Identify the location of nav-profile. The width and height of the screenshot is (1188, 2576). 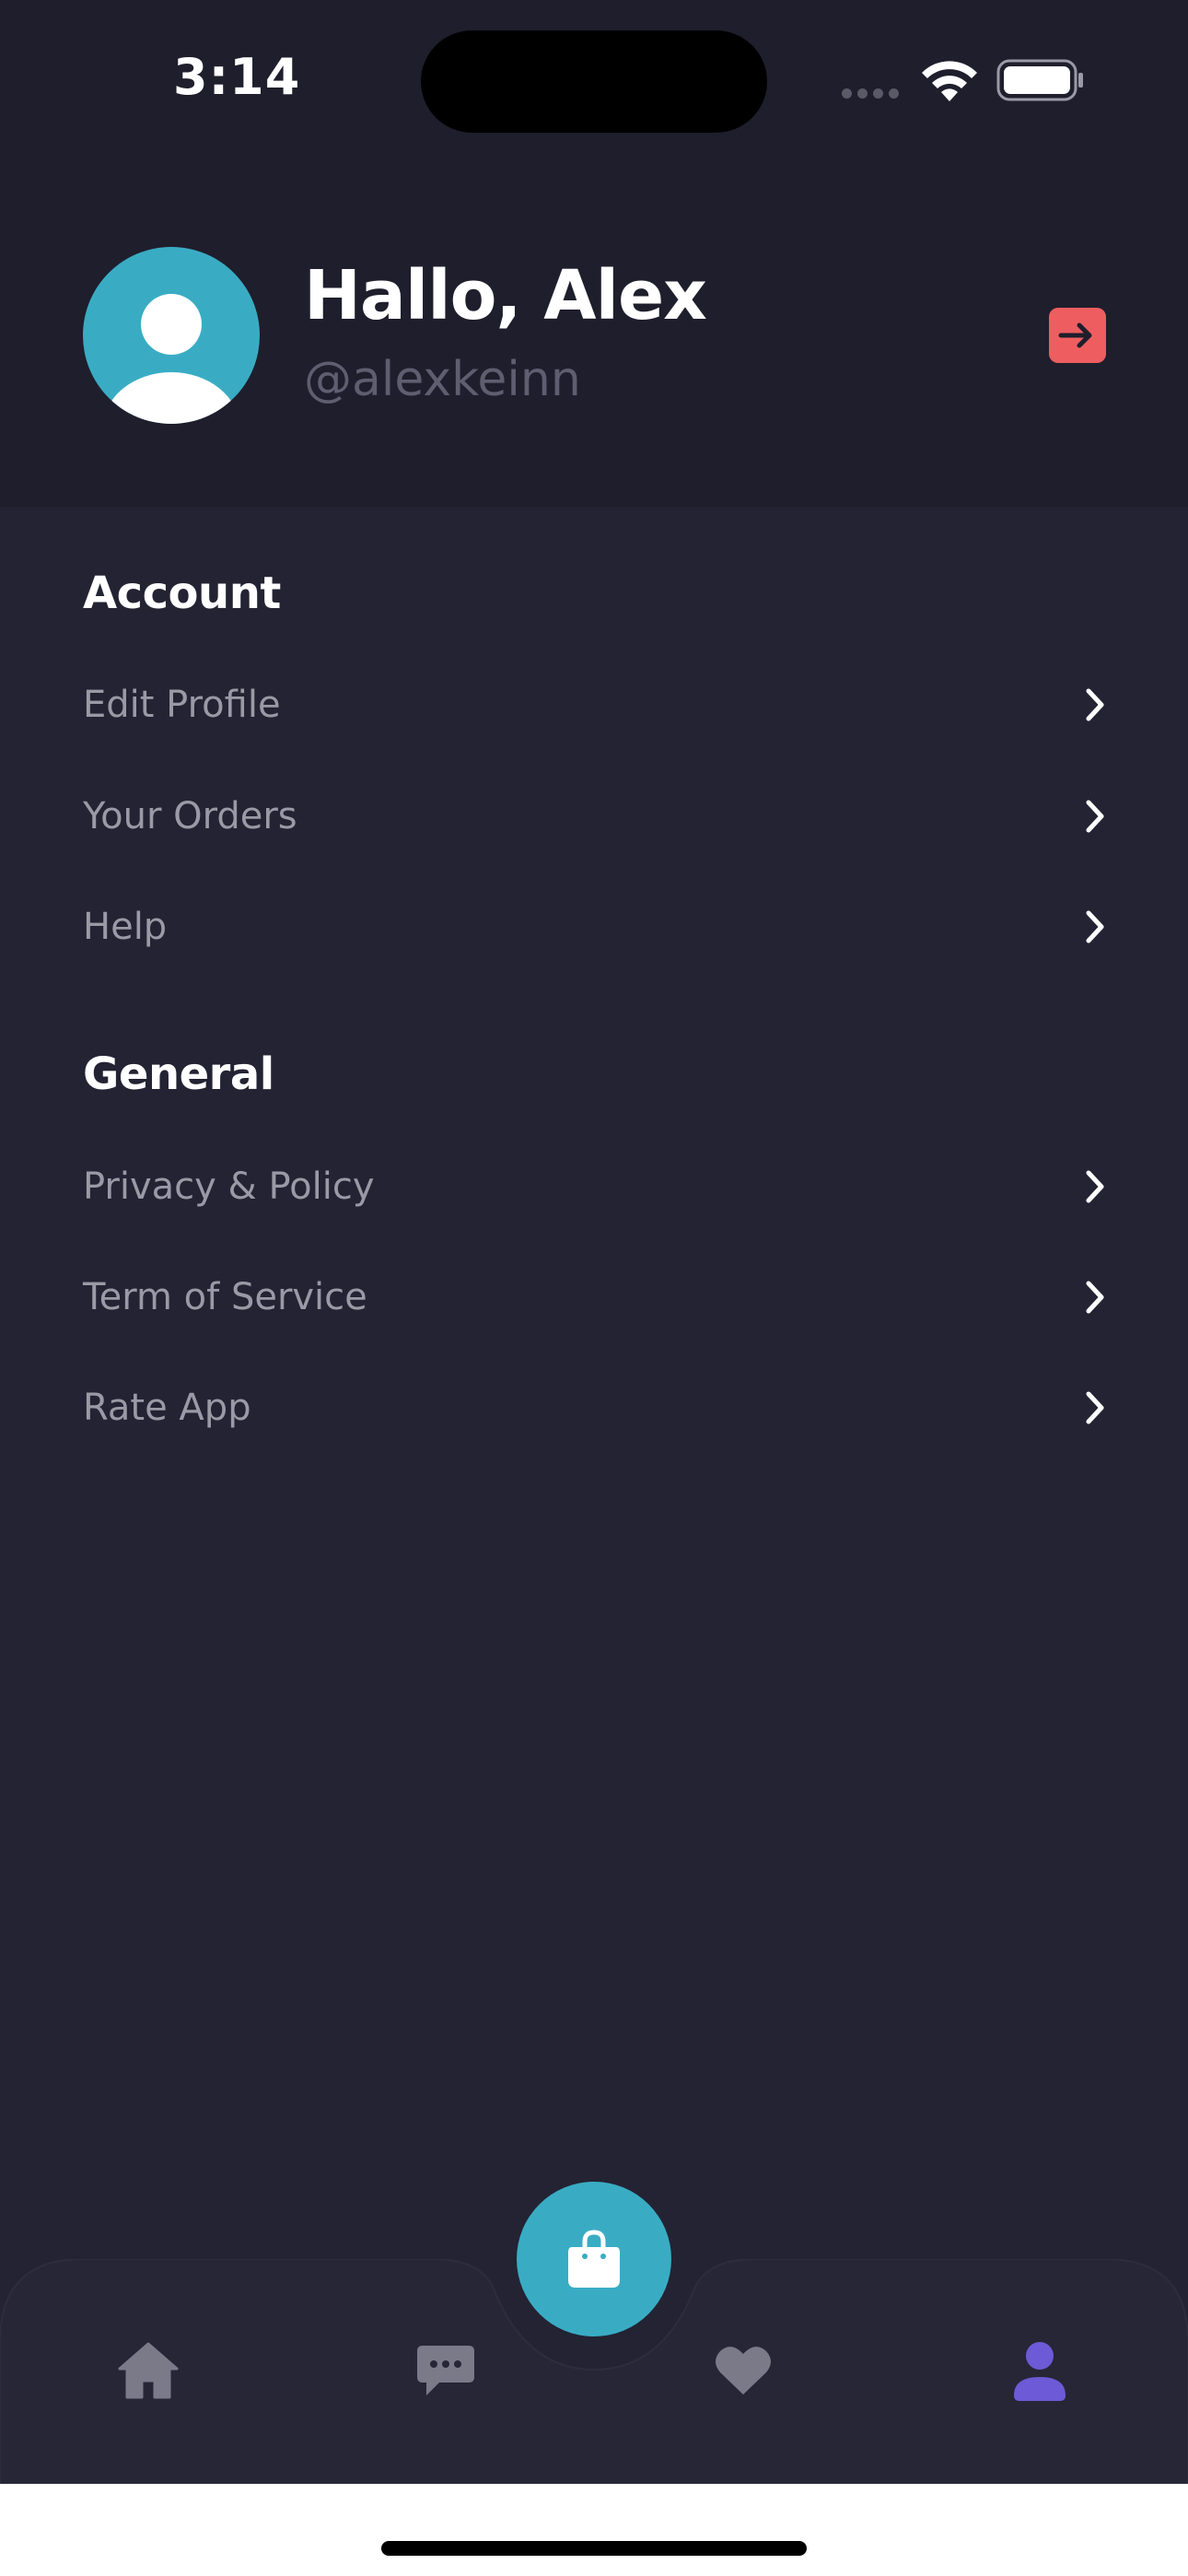
(1039, 2370).